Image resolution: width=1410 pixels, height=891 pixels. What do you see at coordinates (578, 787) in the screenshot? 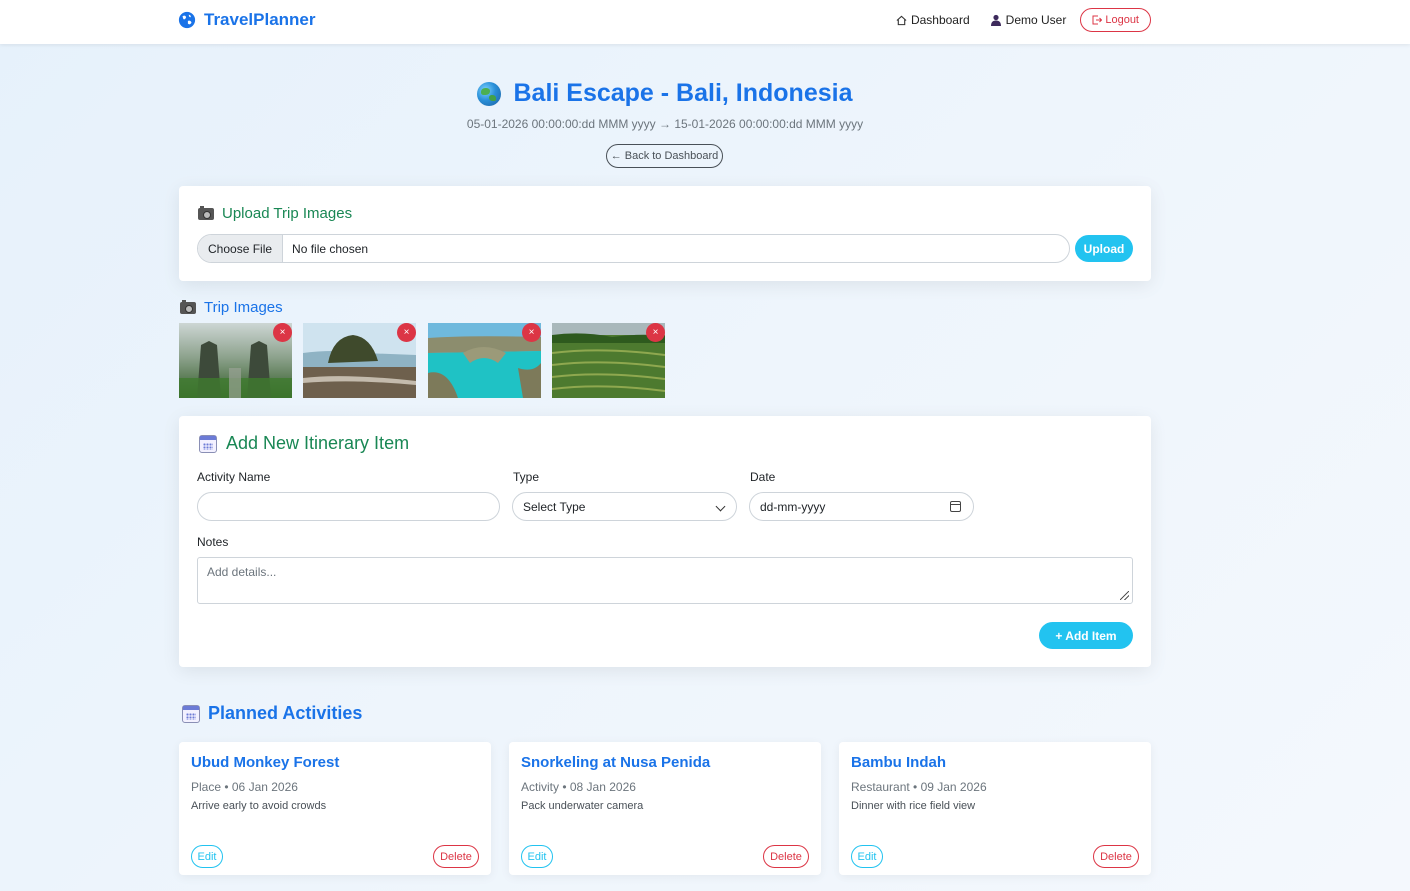
I see `activity-meta: Activity • 08 Jan 2026` at bounding box center [578, 787].